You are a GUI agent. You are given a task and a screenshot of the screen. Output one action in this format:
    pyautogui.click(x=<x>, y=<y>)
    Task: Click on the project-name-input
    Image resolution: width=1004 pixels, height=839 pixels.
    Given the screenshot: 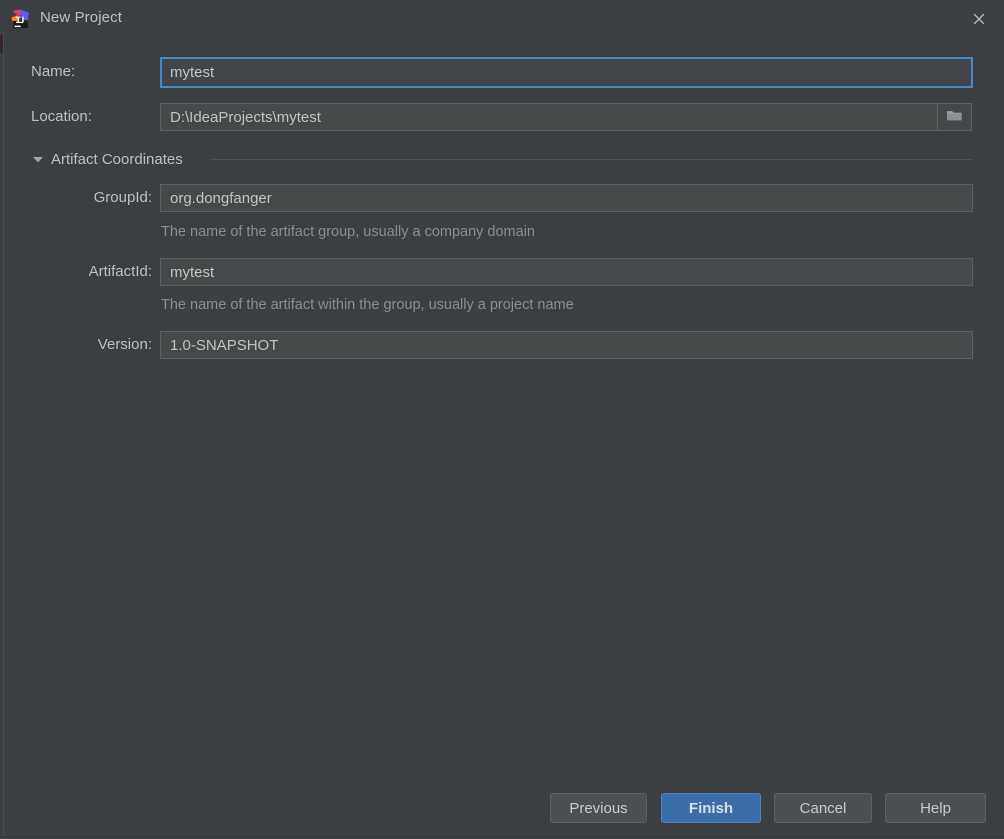 What is the action you would take?
    pyautogui.click(x=566, y=72)
    